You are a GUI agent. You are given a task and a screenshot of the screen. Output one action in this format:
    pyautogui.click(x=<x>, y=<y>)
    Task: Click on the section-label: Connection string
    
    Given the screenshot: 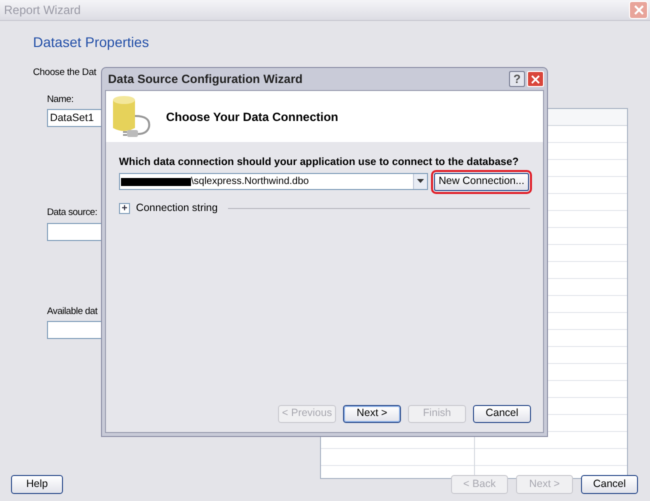 What is the action you would take?
    pyautogui.click(x=177, y=208)
    